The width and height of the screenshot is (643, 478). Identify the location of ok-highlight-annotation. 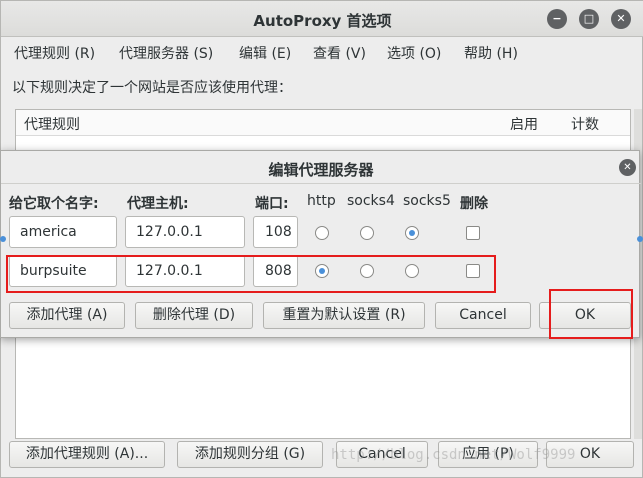
(591, 314).